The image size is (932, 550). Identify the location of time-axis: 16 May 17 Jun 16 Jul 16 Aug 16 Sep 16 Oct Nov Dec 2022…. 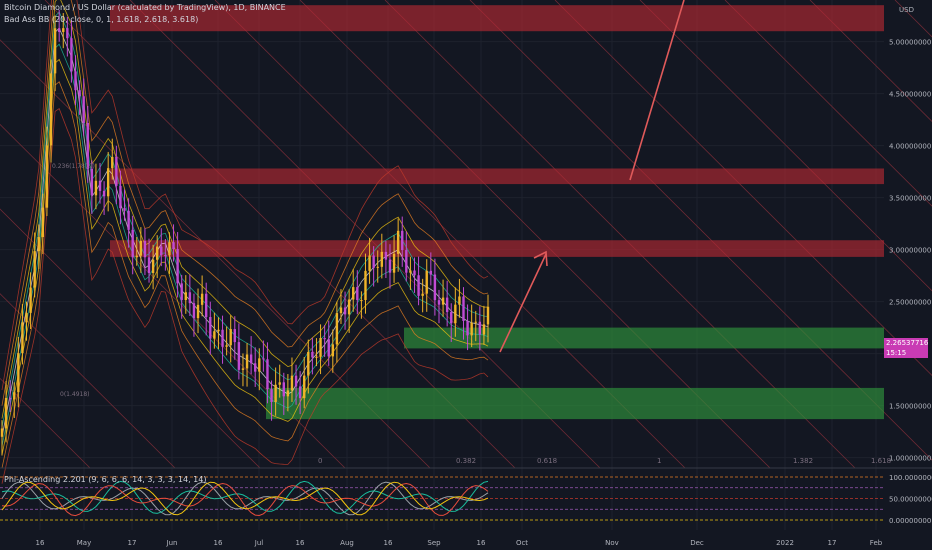
(459, 543).